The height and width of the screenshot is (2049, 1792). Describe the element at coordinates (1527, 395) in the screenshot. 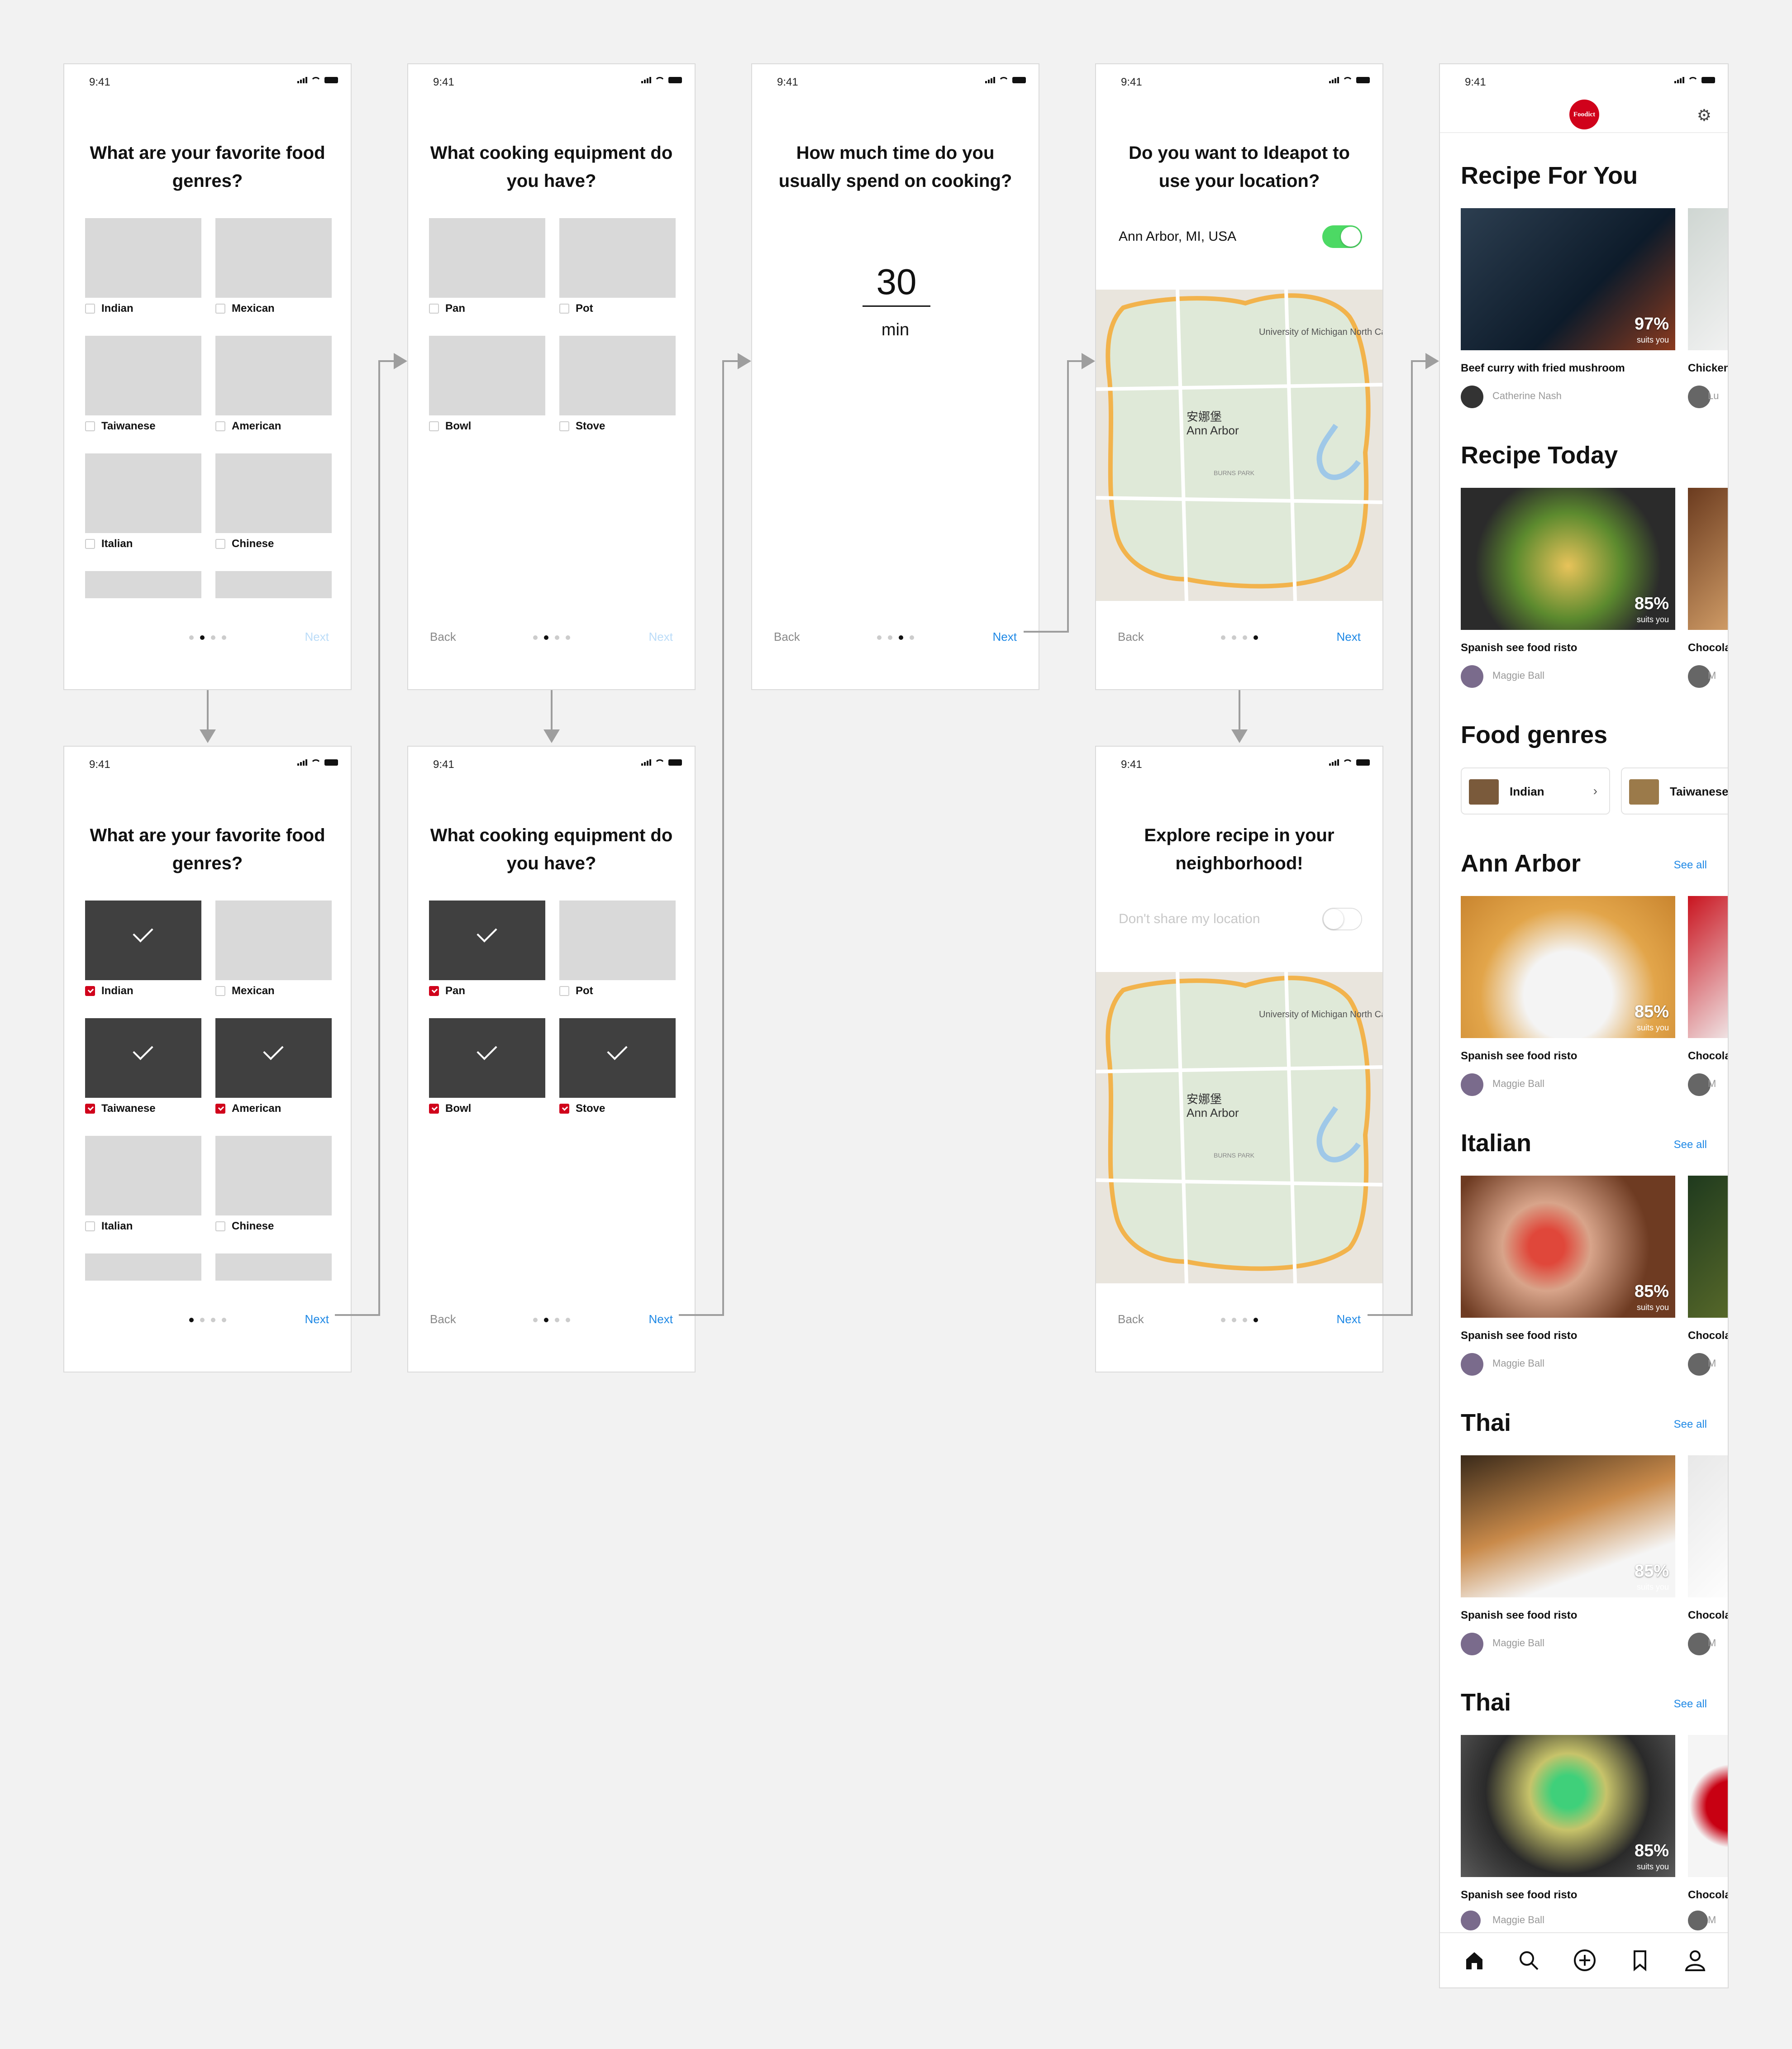

I see `author-name: Catherine Nash` at that location.